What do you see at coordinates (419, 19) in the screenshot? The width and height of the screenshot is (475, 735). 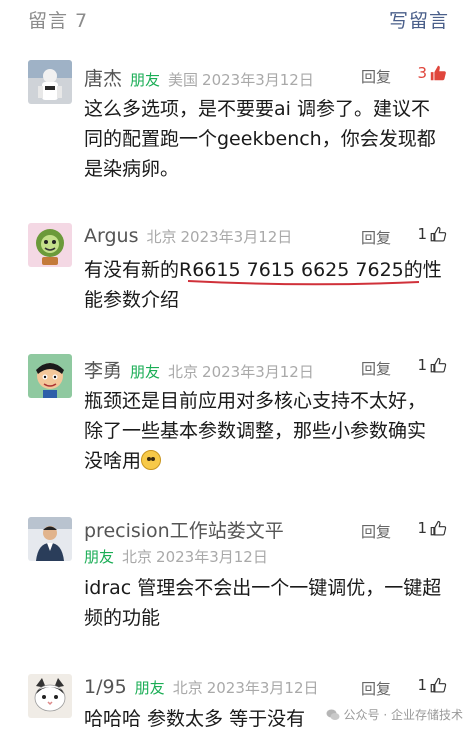 I see `write-comment-button: 写留言` at bounding box center [419, 19].